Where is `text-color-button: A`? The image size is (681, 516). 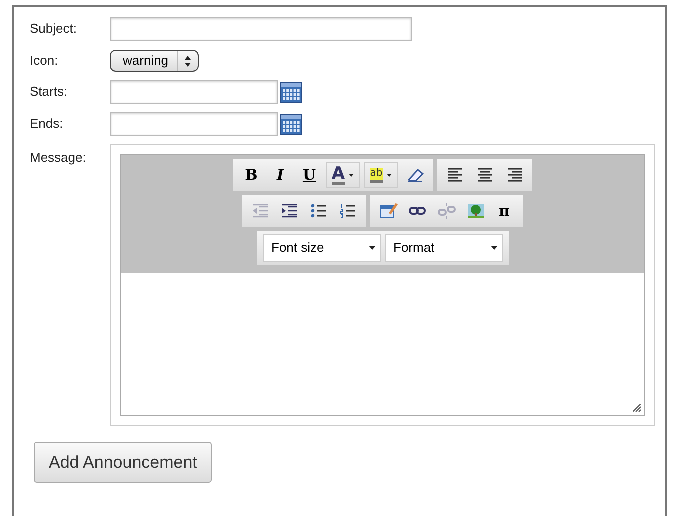 text-color-button: A is located at coordinates (343, 175).